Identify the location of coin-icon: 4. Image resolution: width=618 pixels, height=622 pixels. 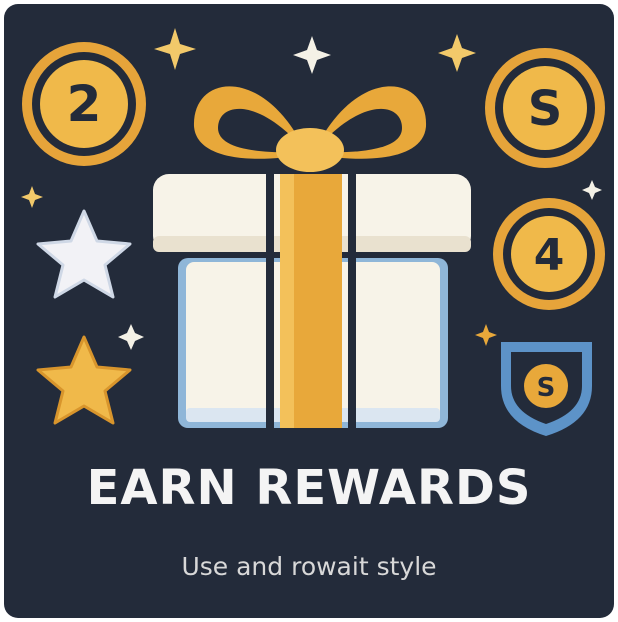
(549, 254).